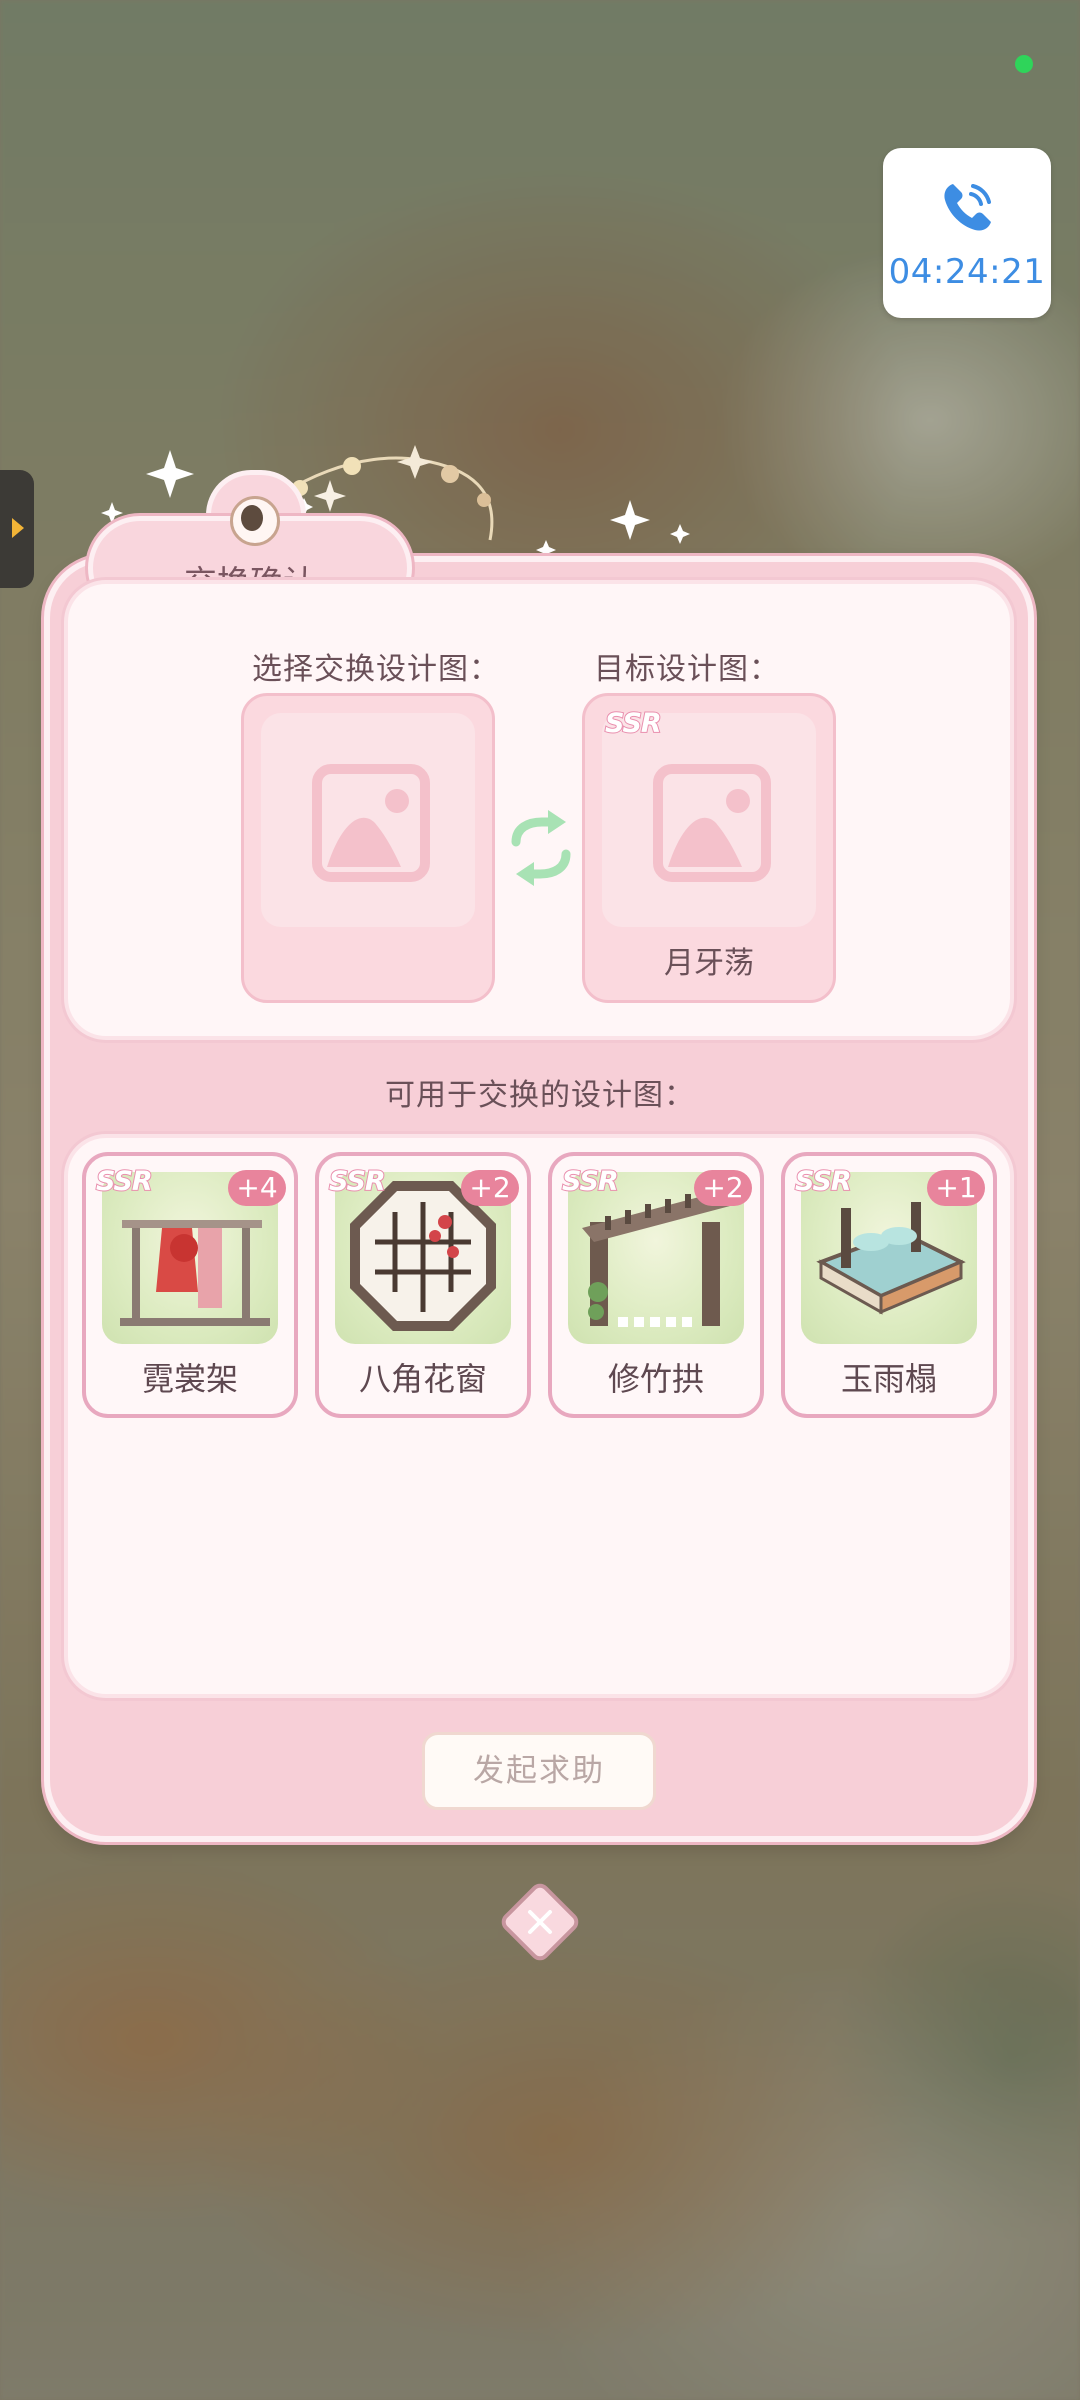 The width and height of the screenshot is (1080, 2400). I want to click on selected-blueprint-slot, so click(368, 848).